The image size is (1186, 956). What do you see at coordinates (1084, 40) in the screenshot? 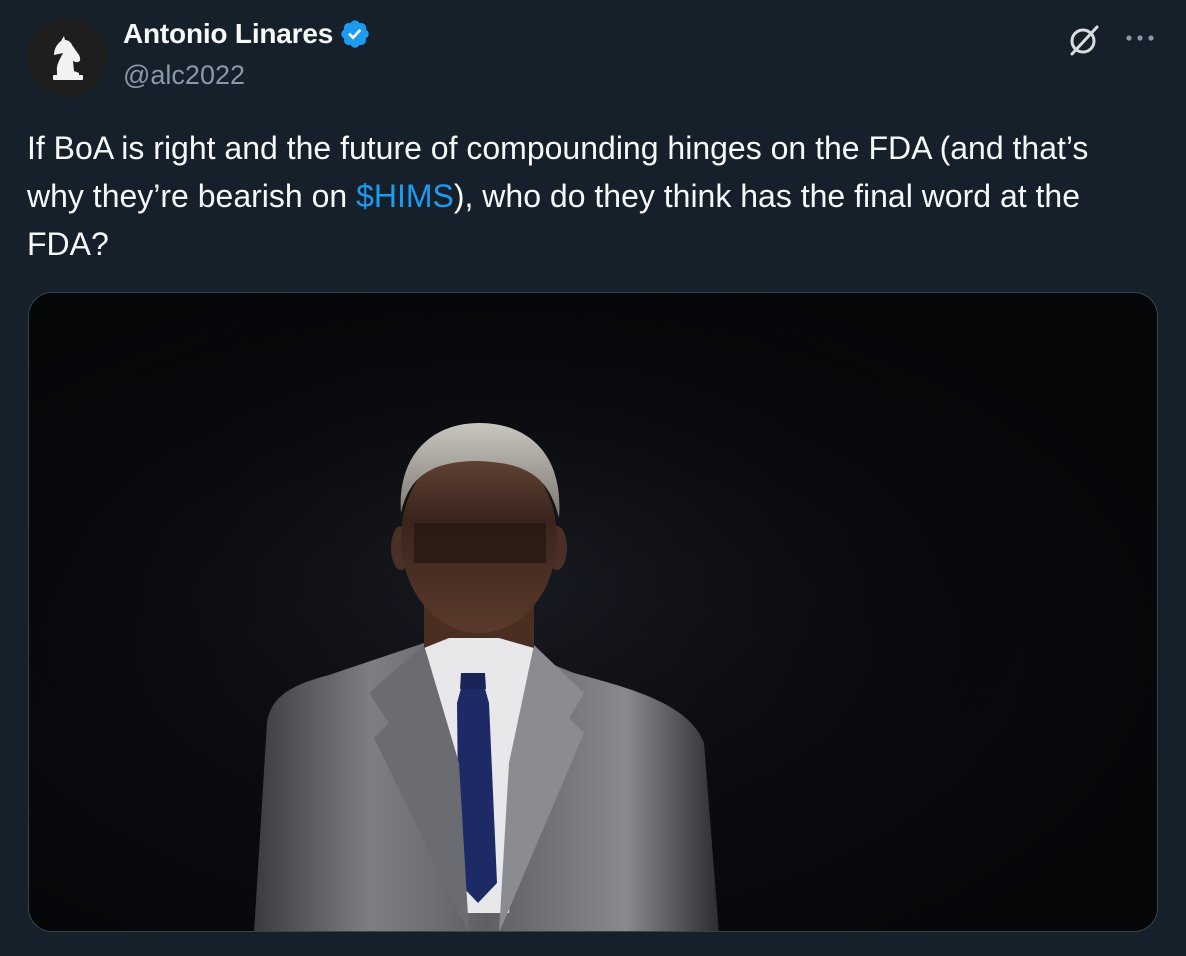
I see `grok-icon` at bounding box center [1084, 40].